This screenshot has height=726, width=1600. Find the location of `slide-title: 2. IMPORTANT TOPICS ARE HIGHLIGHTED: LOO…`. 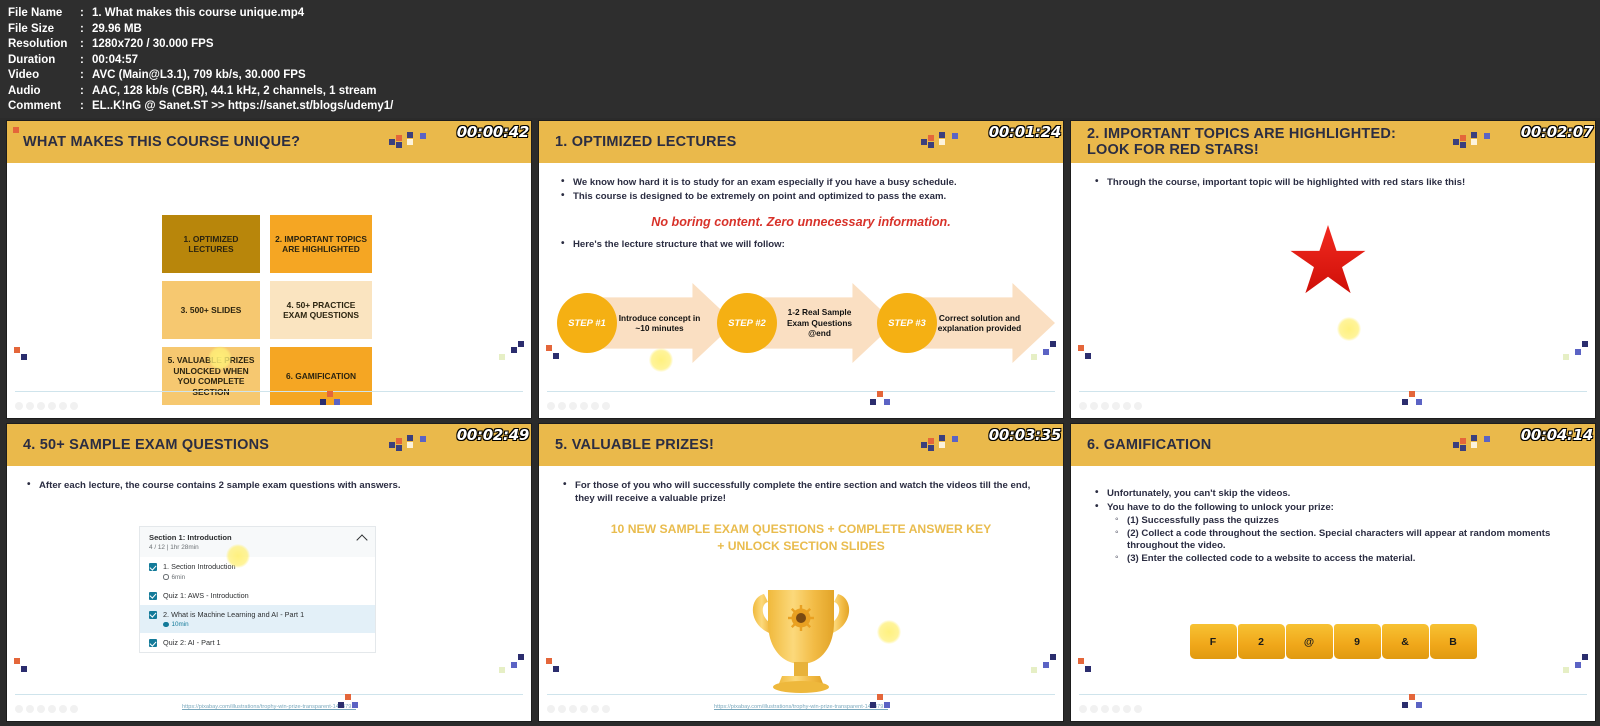

slide-title: 2. IMPORTANT TOPICS ARE HIGHLIGHTED: LOO… is located at coordinates (1241, 142).